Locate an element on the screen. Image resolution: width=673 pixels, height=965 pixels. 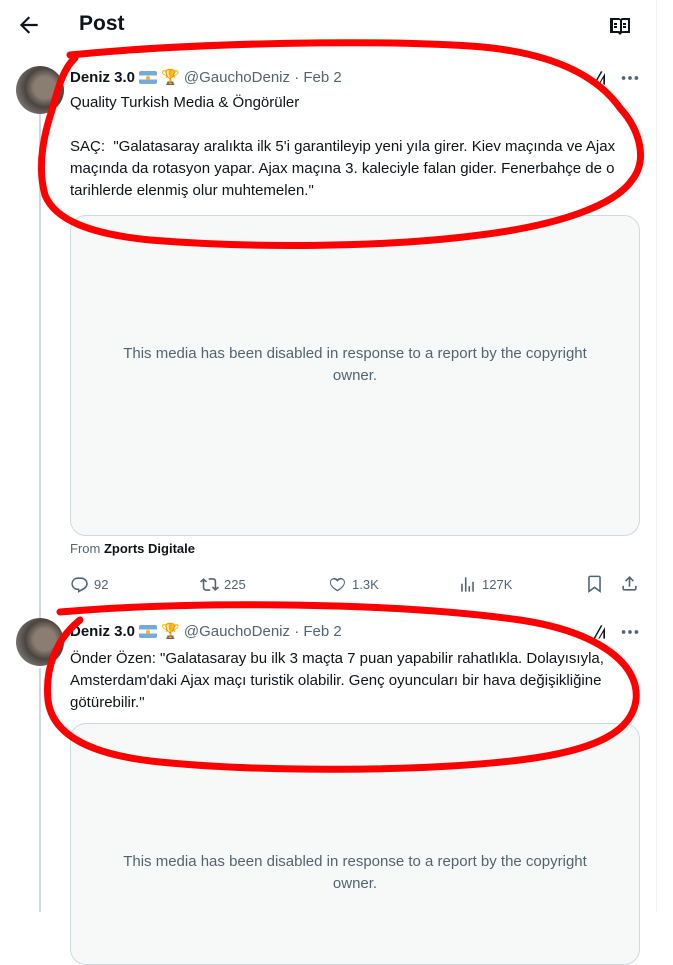
column-divider is located at coordinates (656, 456).